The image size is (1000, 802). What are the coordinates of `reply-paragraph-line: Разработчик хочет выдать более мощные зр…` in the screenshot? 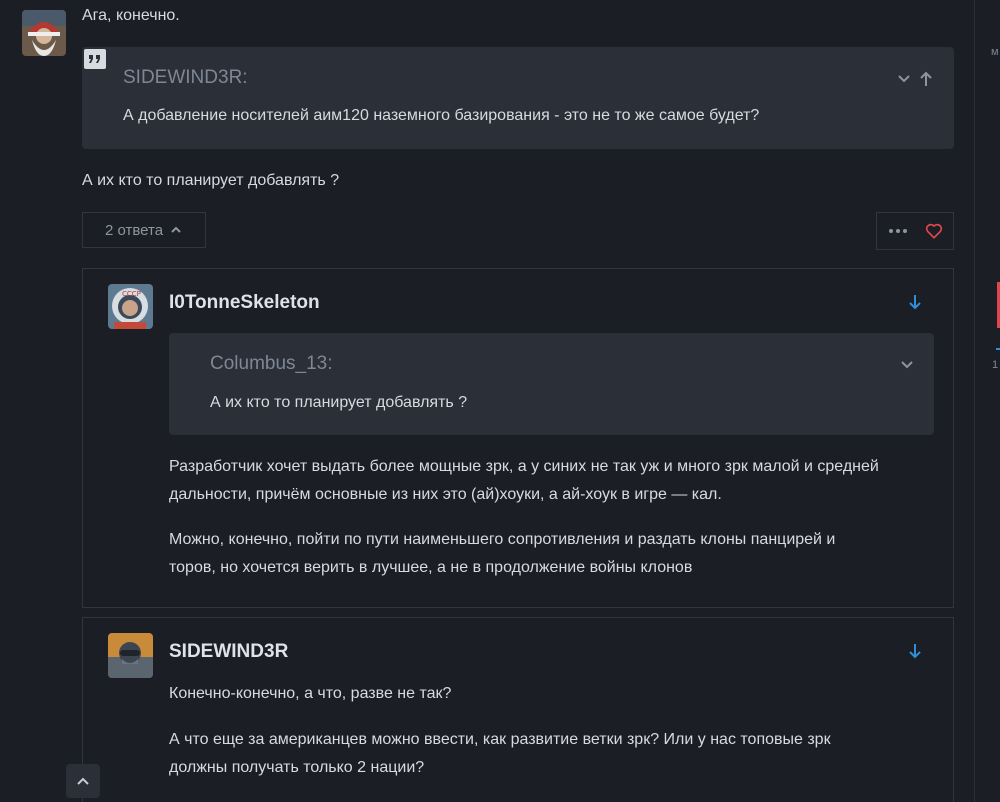 It's located at (524, 466).